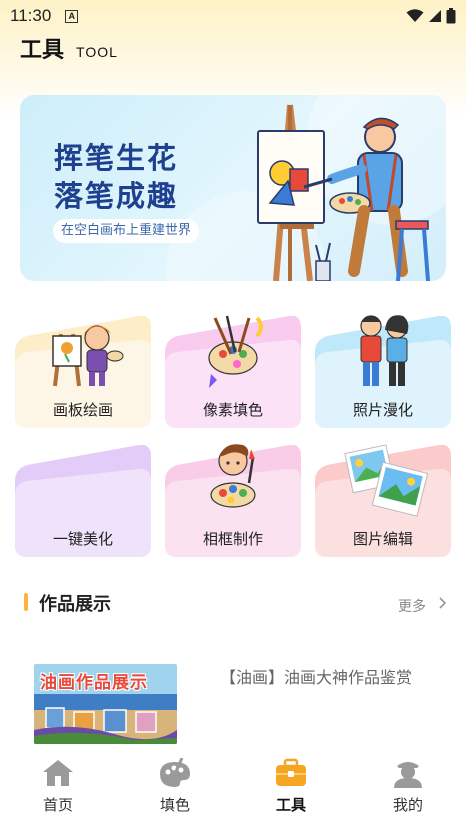  I want to click on banner-headline-2: 落笔成趣, so click(116, 196).